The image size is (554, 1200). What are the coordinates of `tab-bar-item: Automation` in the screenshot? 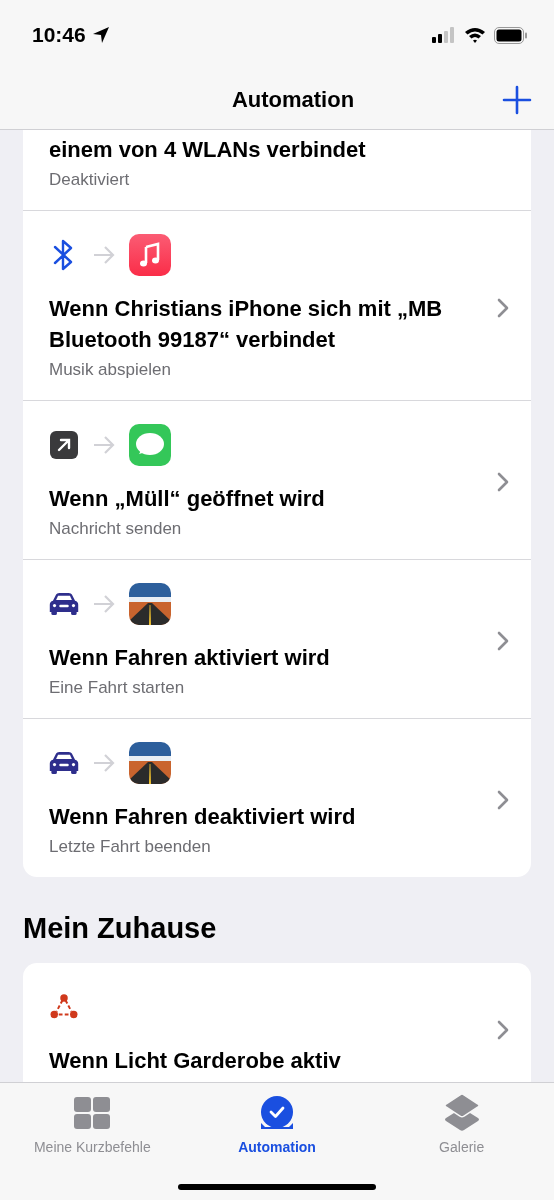 It's located at (277, 1120).